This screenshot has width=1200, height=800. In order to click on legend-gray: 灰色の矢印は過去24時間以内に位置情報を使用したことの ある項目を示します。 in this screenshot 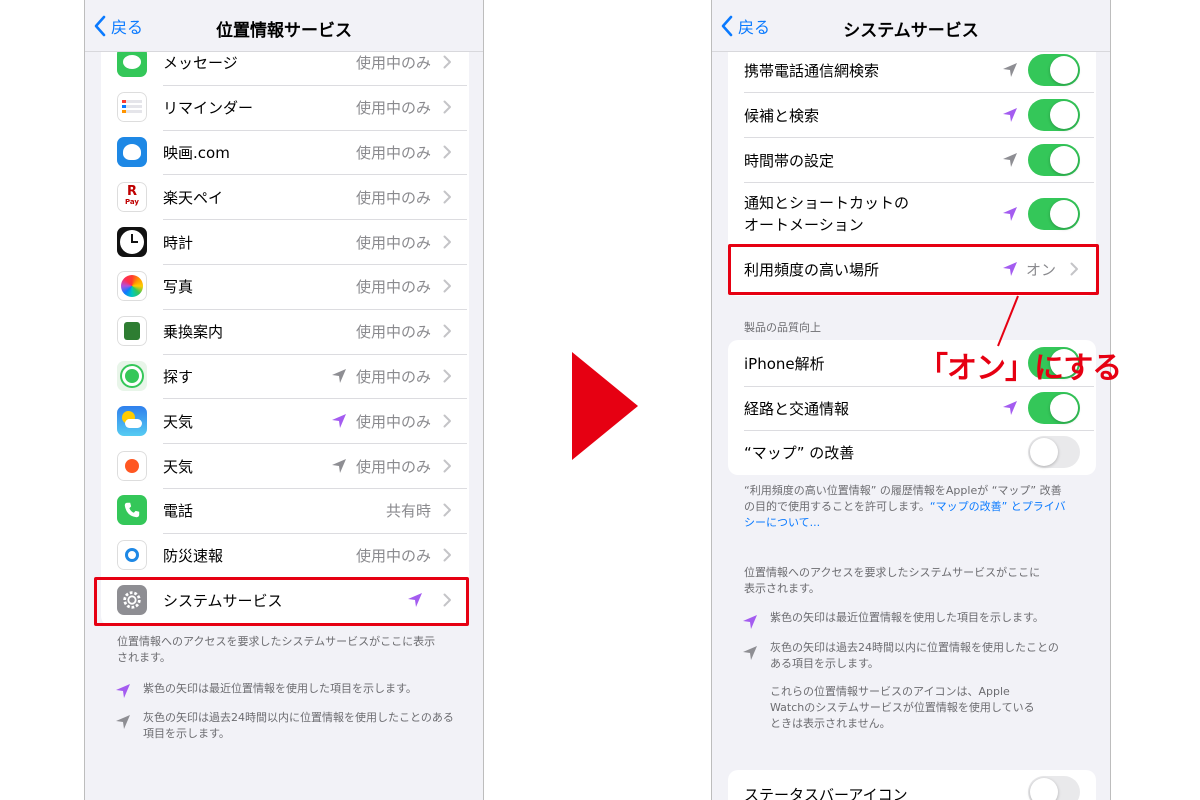, I will do `click(935, 656)`.